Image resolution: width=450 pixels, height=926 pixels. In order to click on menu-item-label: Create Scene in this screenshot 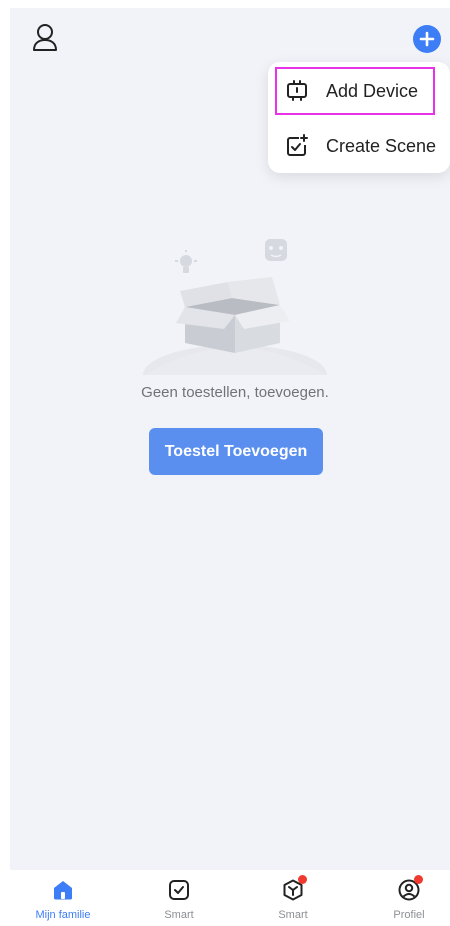, I will do `click(381, 145)`.